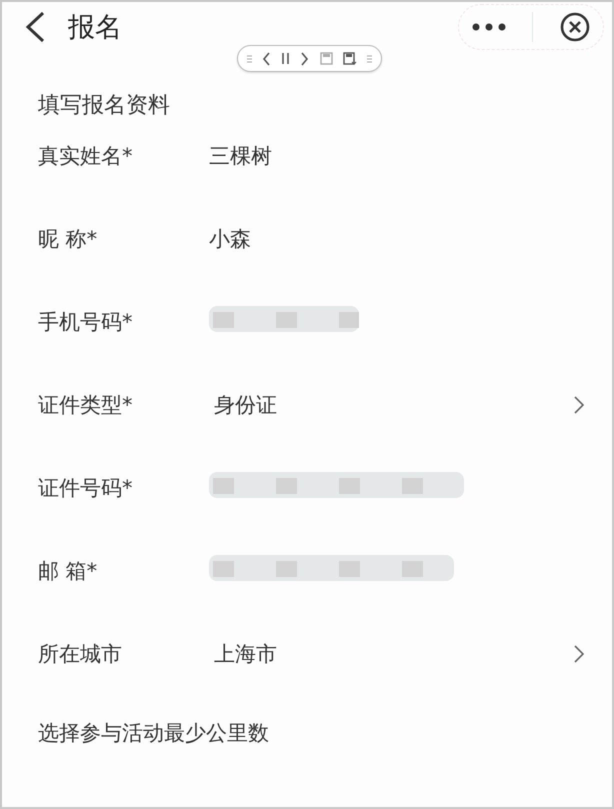 Image resolution: width=614 pixels, height=809 pixels. What do you see at coordinates (267, 59) in the screenshot?
I see `previous-icon` at bounding box center [267, 59].